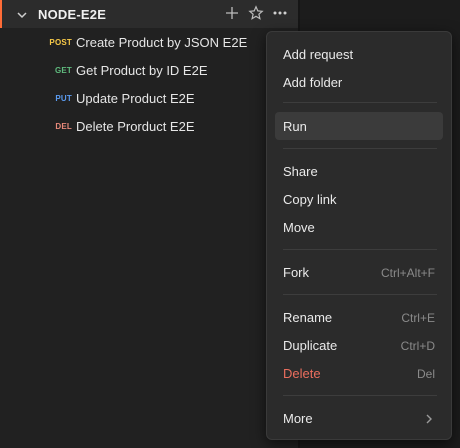 Image resolution: width=460 pixels, height=448 pixels. I want to click on request-item: POST Create Product by JSON E2E, so click(149, 42).